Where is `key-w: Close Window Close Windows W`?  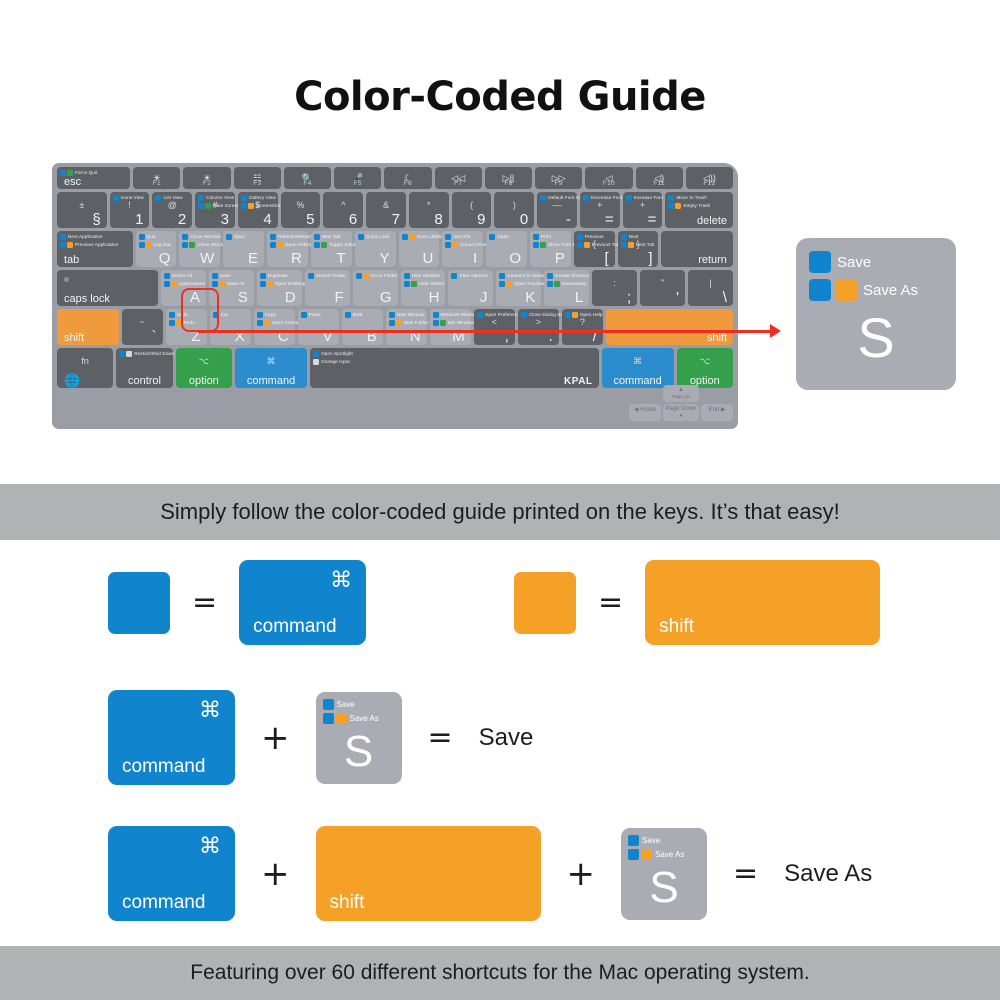
key-w: Close Window Close Windows W is located at coordinates (204, 249).